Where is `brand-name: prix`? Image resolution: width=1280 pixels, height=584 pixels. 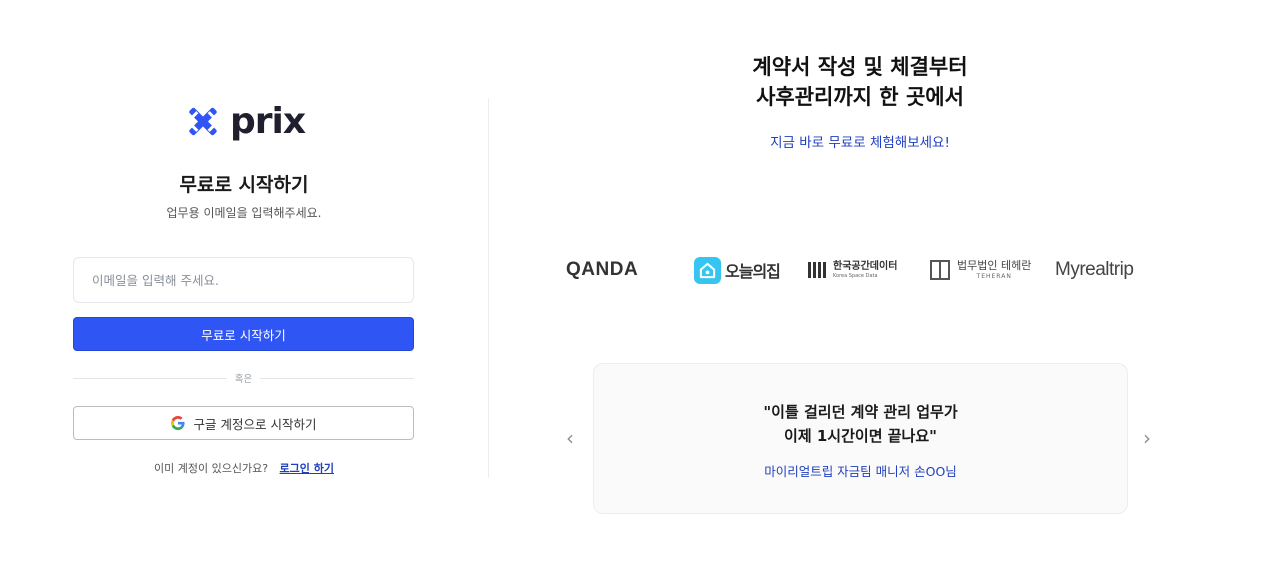 brand-name: prix is located at coordinates (268, 121).